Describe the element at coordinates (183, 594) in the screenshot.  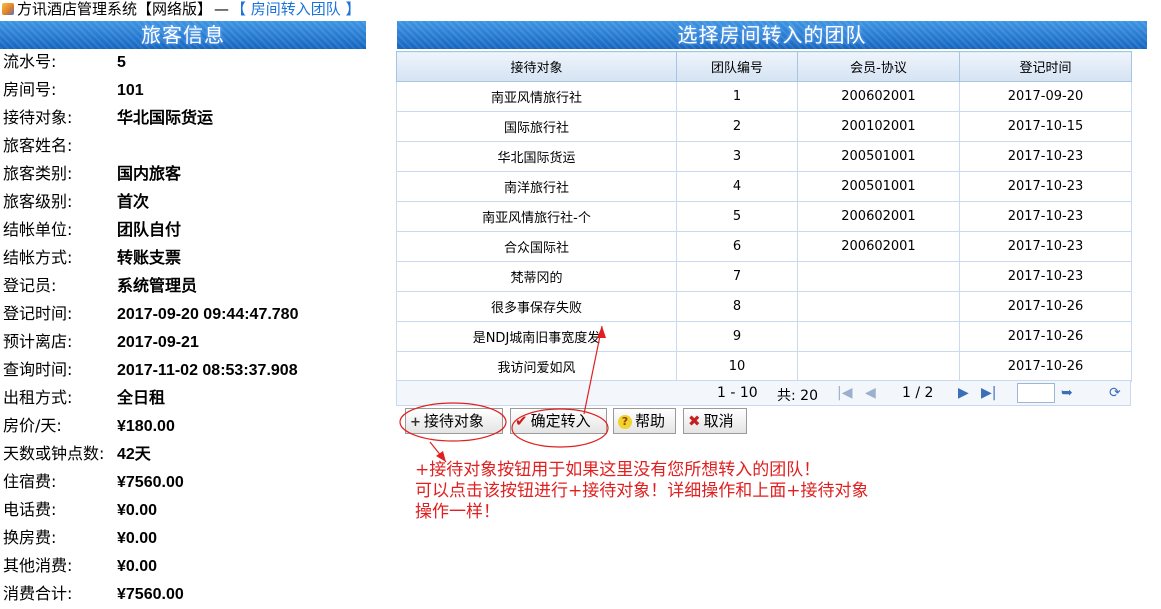
I see `info-row-total: 消费合计: ¥7560.00` at that location.